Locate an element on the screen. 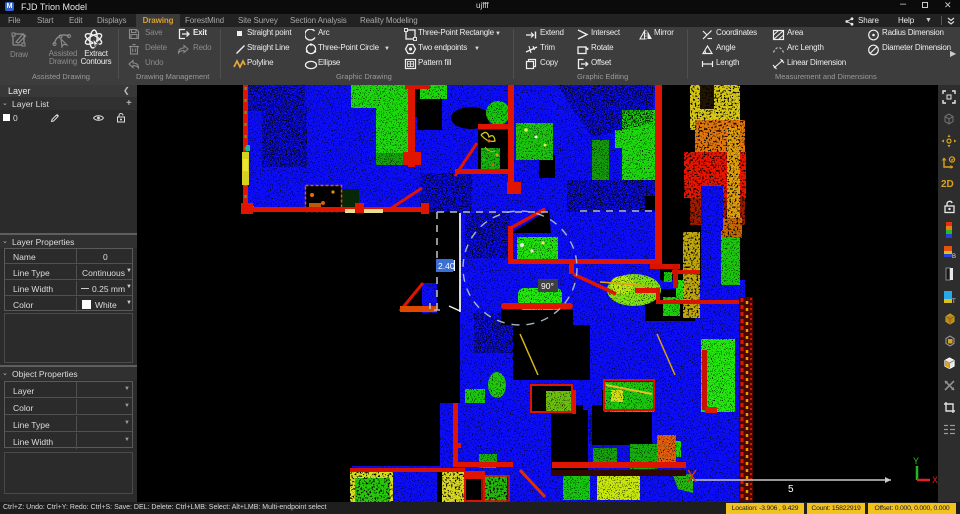  svg-text: Y is located at coordinates (916, 461).